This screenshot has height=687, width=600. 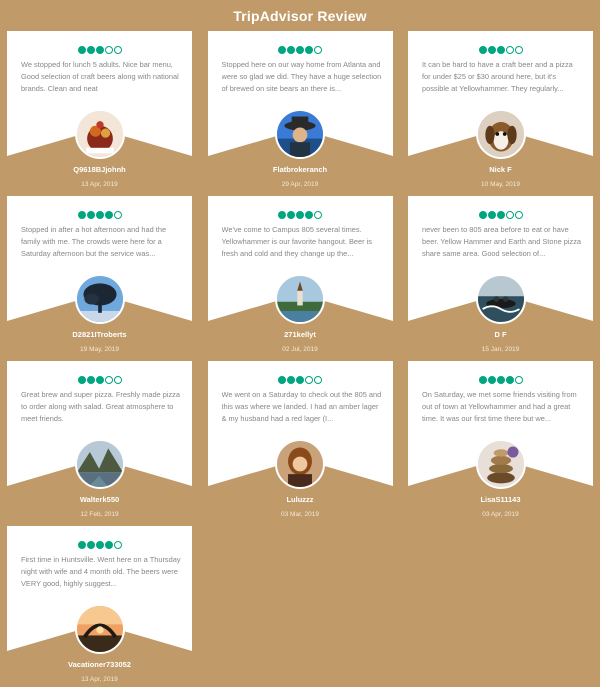 I want to click on review-date: 03 Apr, 2019, so click(x=500, y=514).